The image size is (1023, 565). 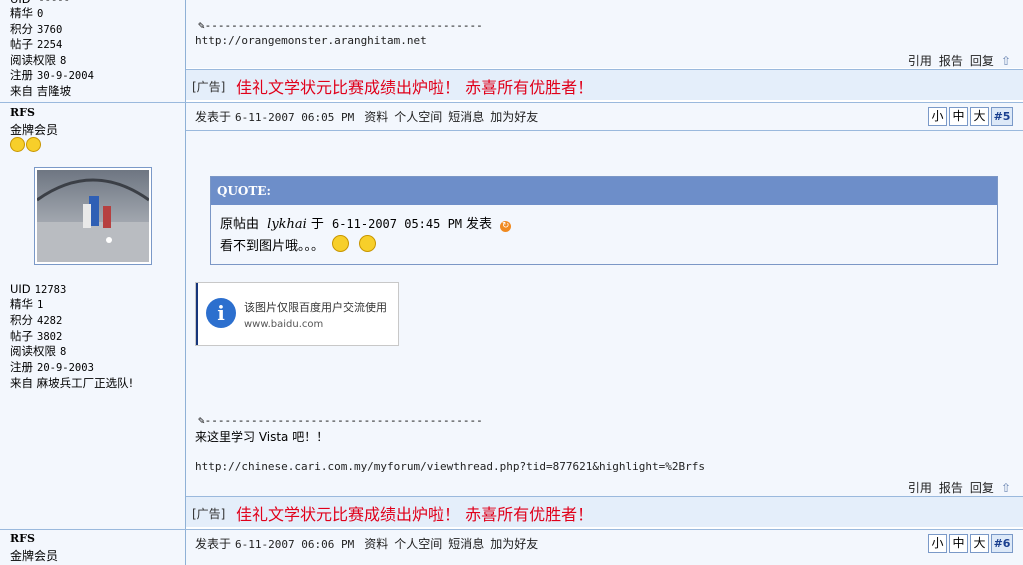 I want to click on signature-link: http://orangemonster.aranghitam.net, so click(x=311, y=40).